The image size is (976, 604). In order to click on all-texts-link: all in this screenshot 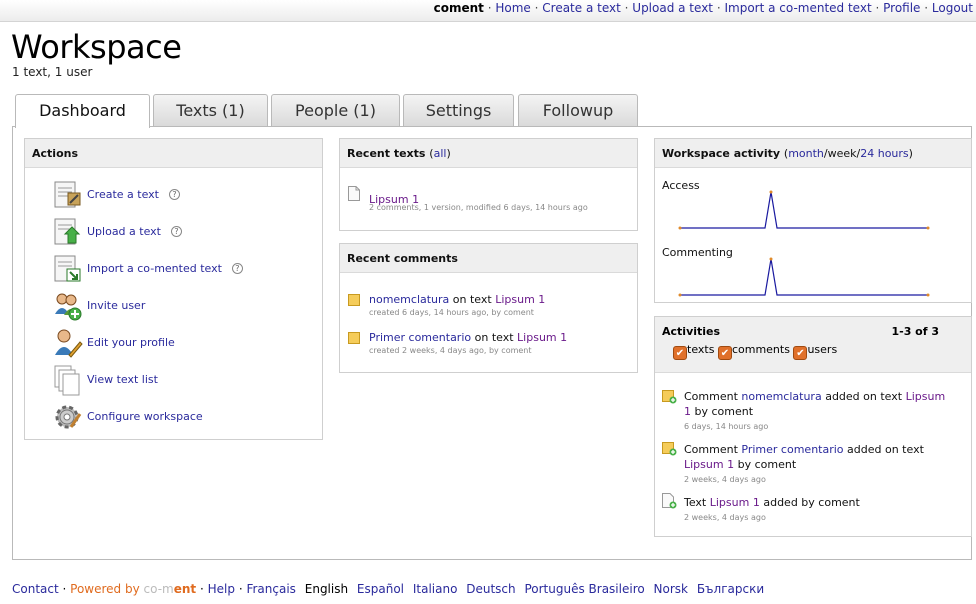, I will do `click(440, 153)`.